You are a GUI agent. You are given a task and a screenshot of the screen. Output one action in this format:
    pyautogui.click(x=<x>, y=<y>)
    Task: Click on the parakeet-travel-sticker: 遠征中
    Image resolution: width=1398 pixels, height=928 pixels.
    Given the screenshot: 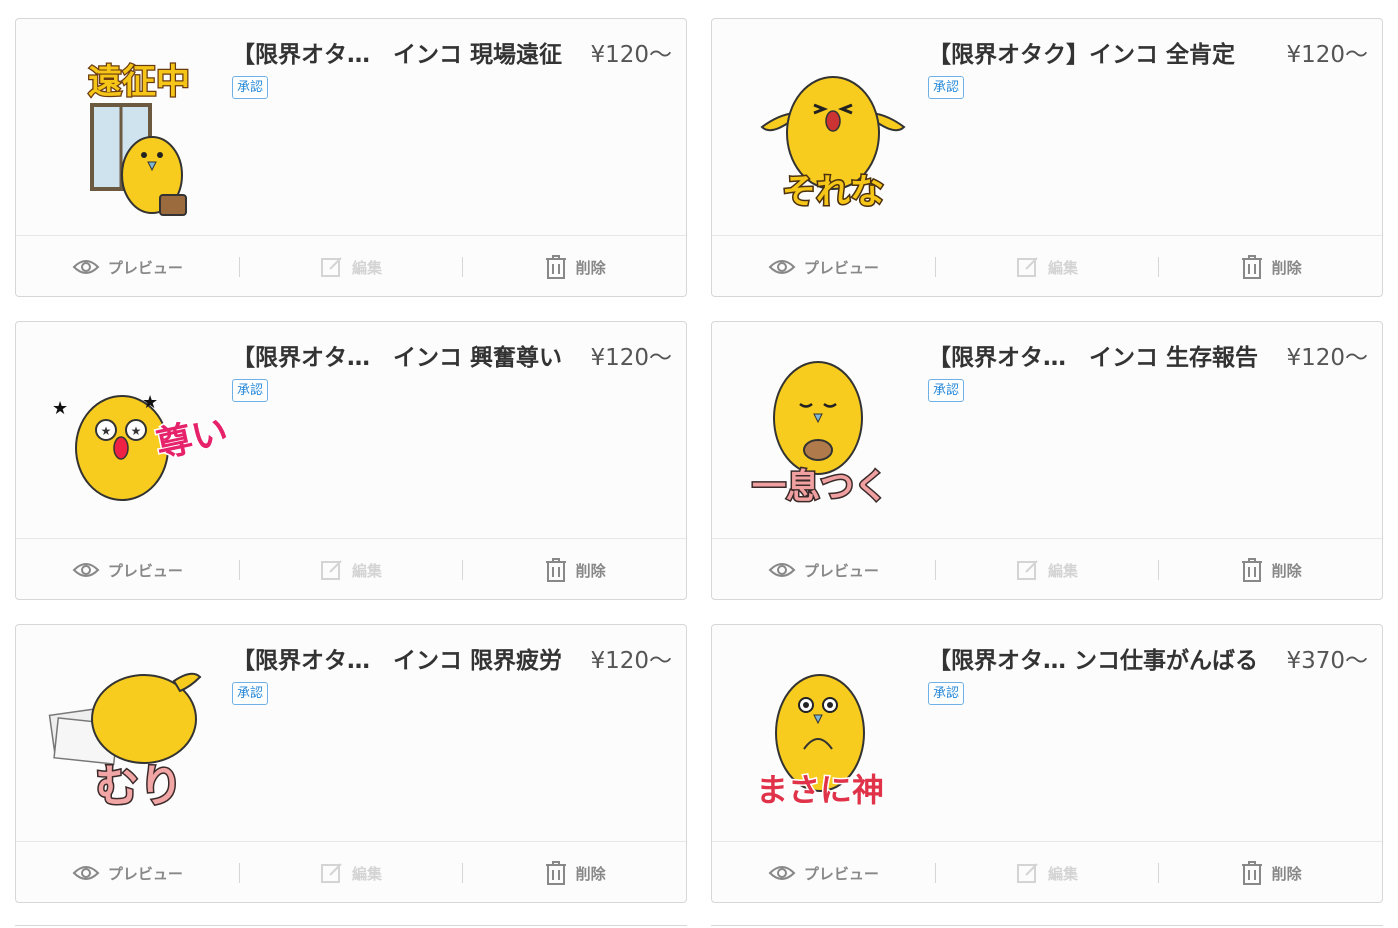 What is the action you would take?
    pyautogui.click(x=139, y=130)
    